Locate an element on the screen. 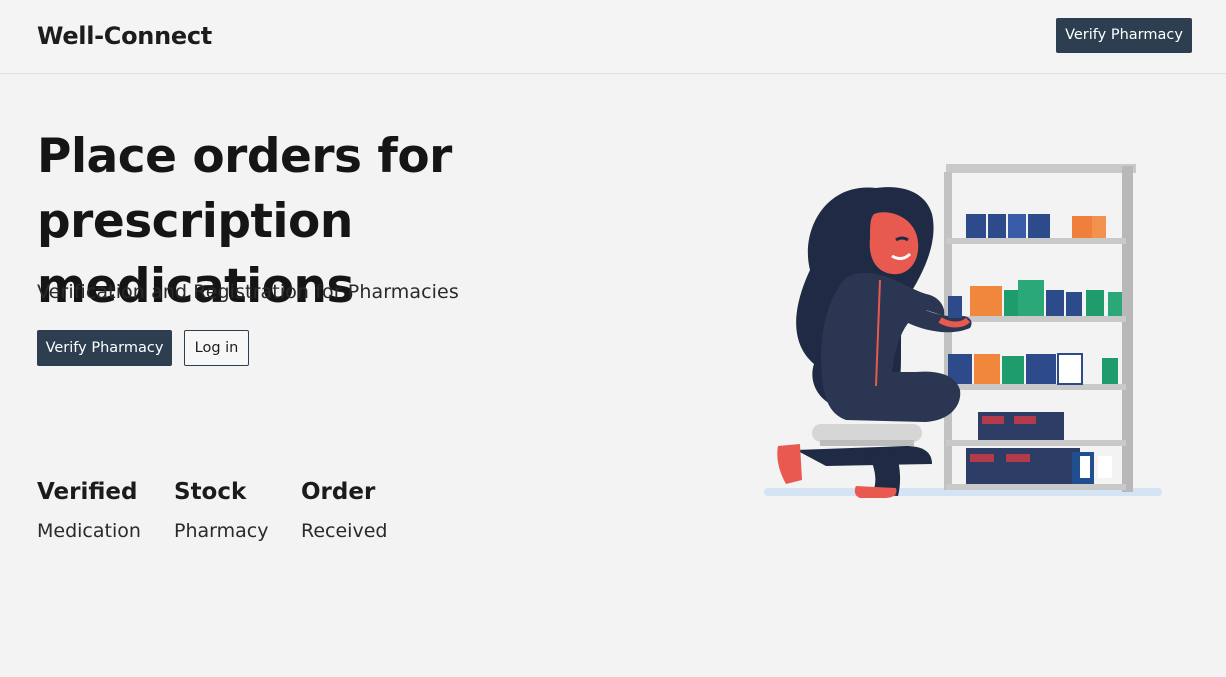 The height and width of the screenshot is (677, 1226). stat-title: Order is located at coordinates (338, 492).